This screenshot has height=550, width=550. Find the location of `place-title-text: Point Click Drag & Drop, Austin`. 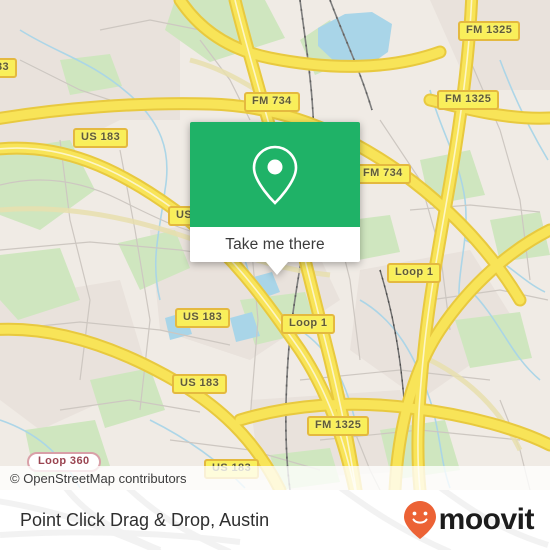

place-title-text: Point Click Drag & Drop, Austin is located at coordinates (145, 519).